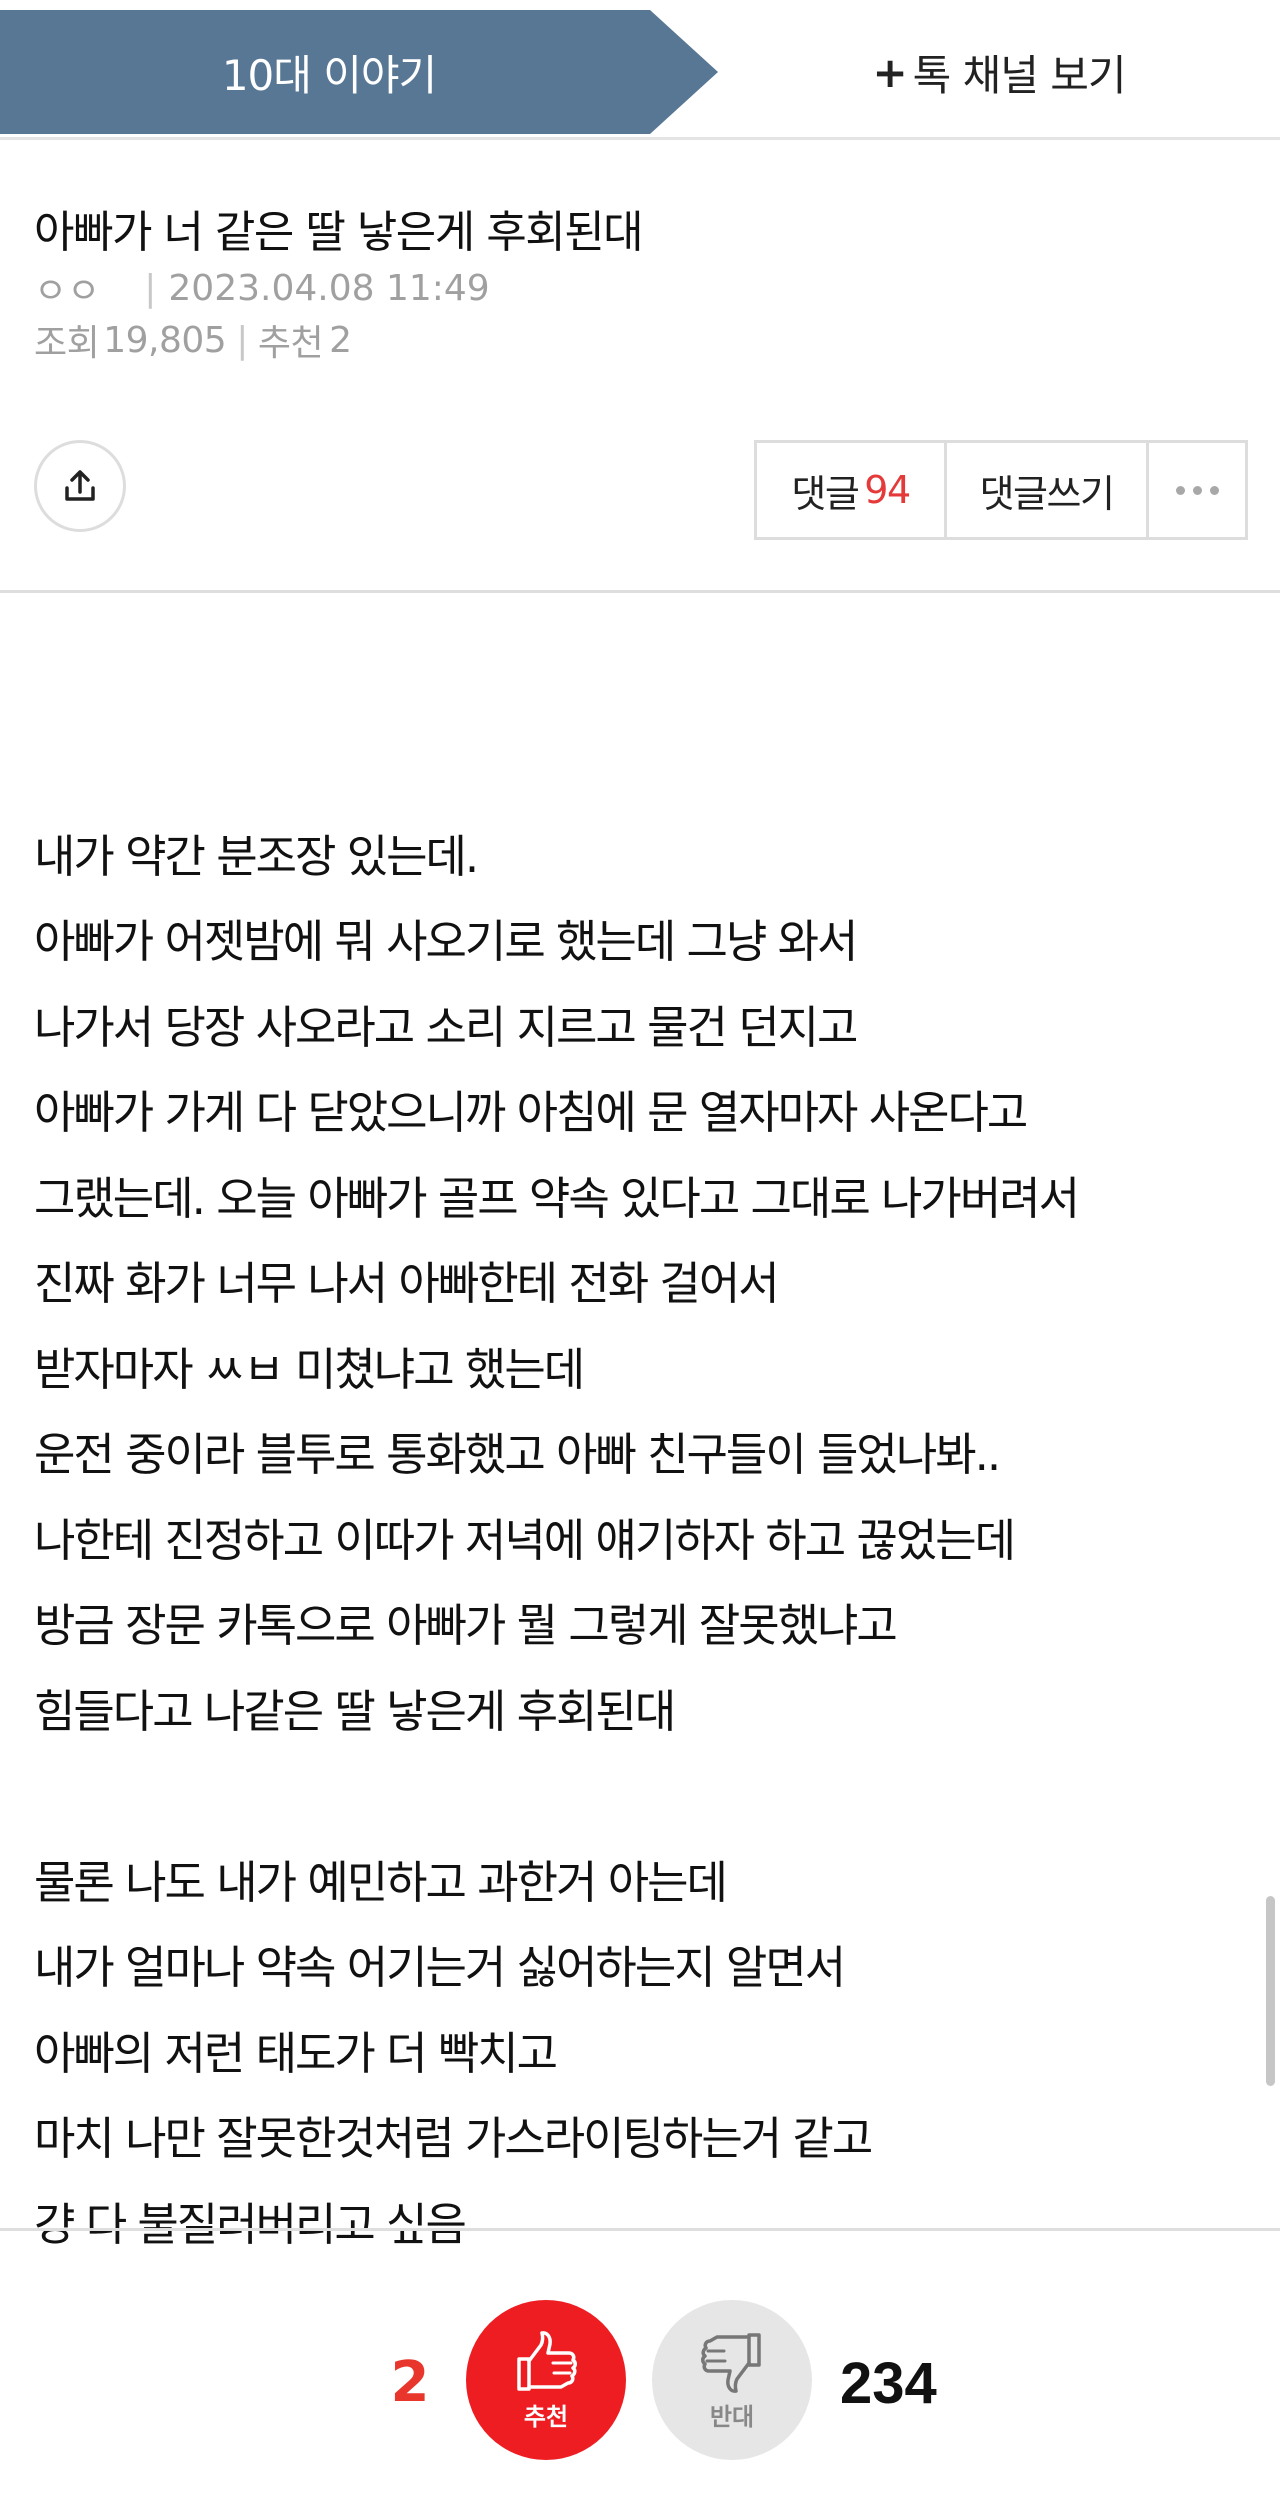  I want to click on talk-channel-label: 톡 채널 보기, so click(1019, 75).